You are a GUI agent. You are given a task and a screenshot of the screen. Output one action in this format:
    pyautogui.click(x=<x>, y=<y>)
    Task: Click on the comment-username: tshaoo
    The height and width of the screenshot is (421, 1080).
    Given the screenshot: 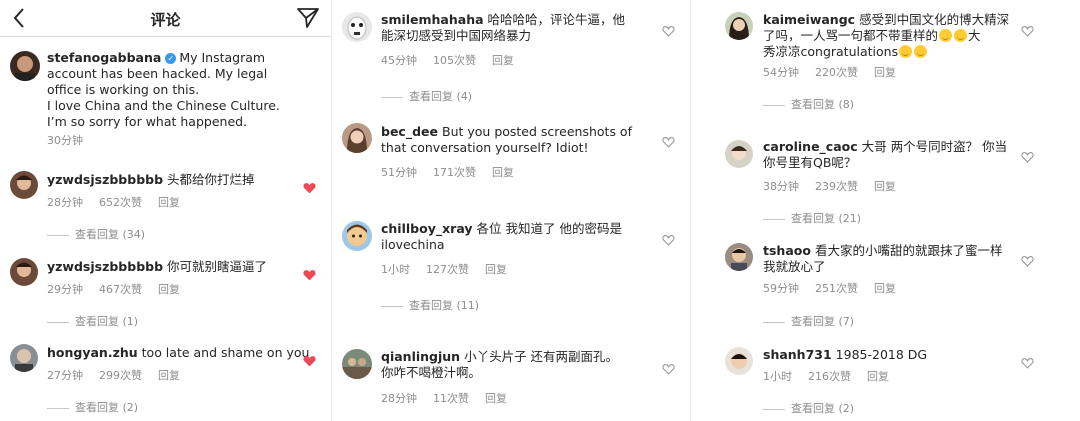 What is the action you would take?
    pyautogui.click(x=787, y=250)
    